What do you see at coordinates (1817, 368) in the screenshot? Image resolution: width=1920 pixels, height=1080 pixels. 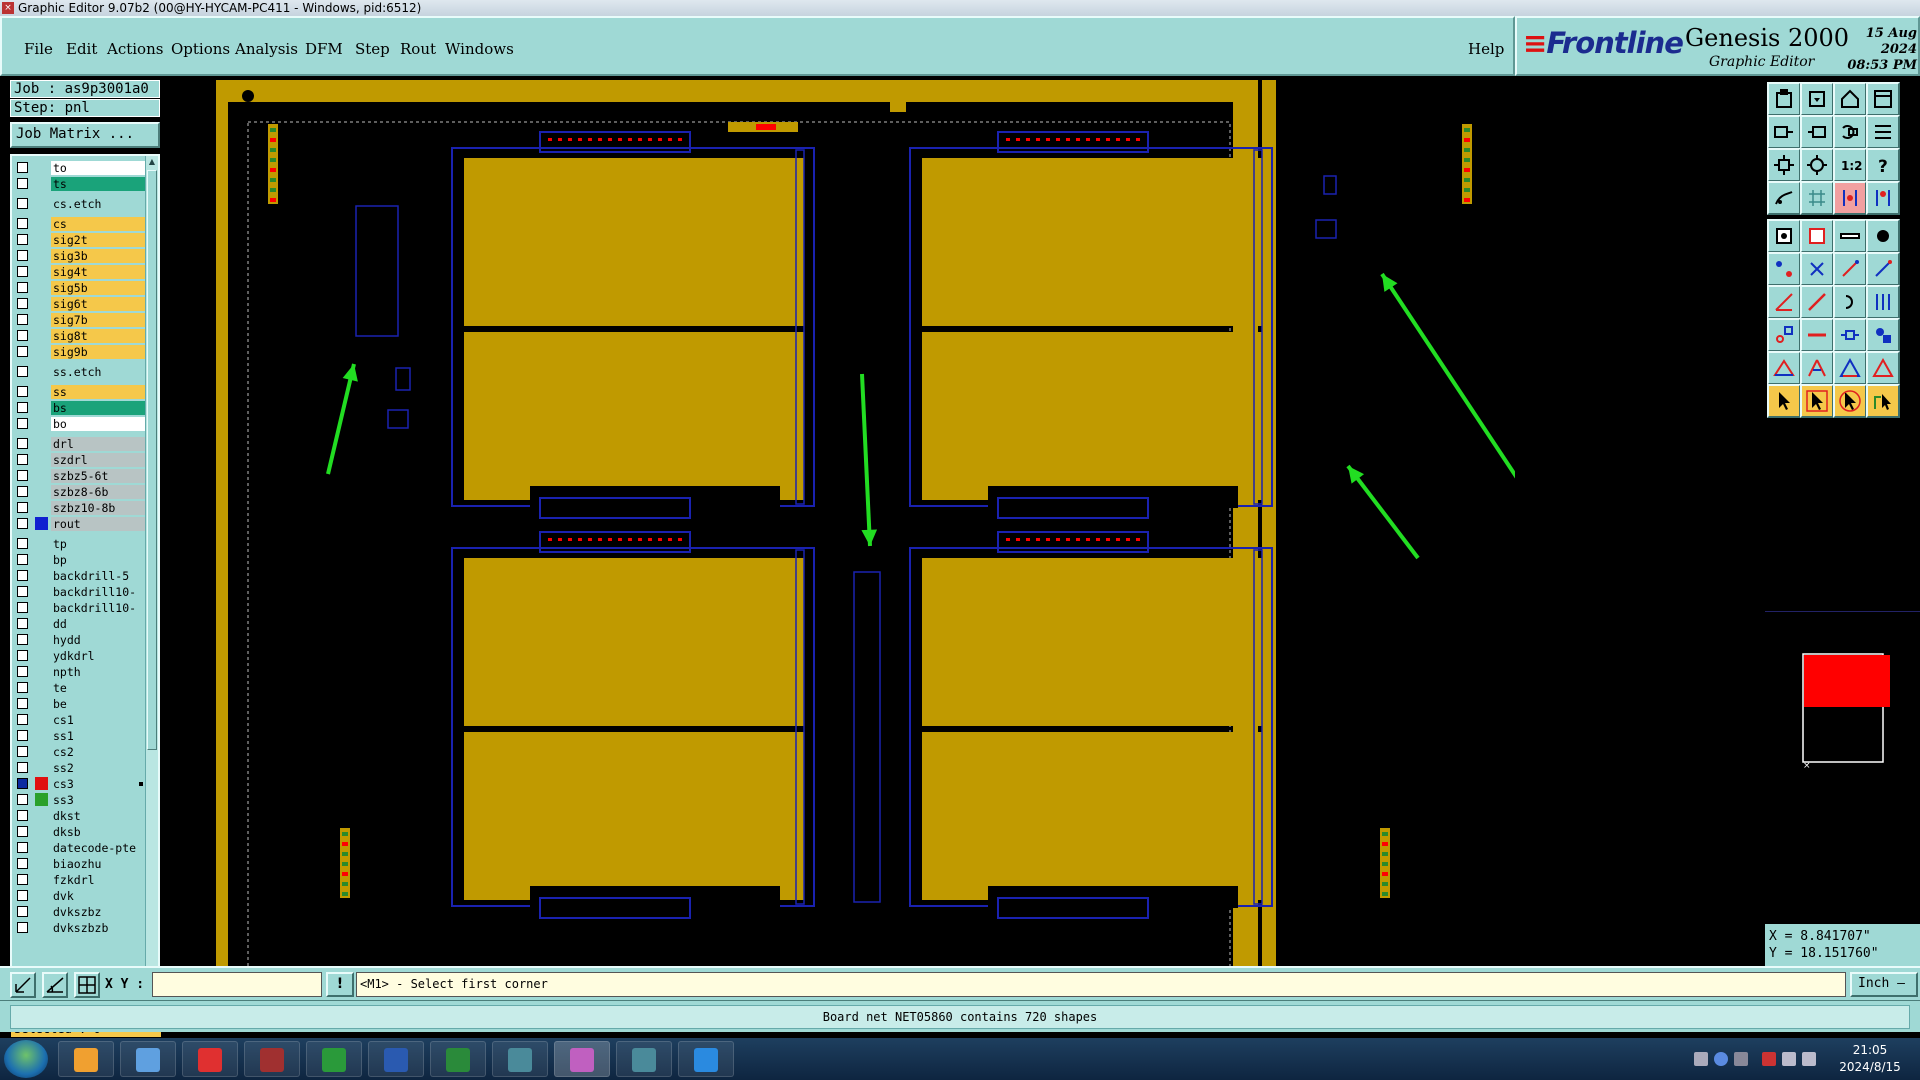 I see `triangle-a-tool-button` at bounding box center [1817, 368].